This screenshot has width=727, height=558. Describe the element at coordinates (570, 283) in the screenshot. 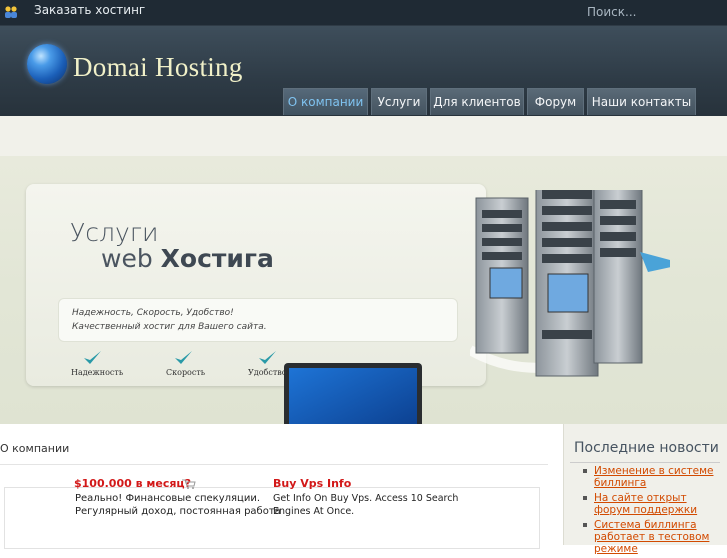

I see `server-rack-icon` at that location.